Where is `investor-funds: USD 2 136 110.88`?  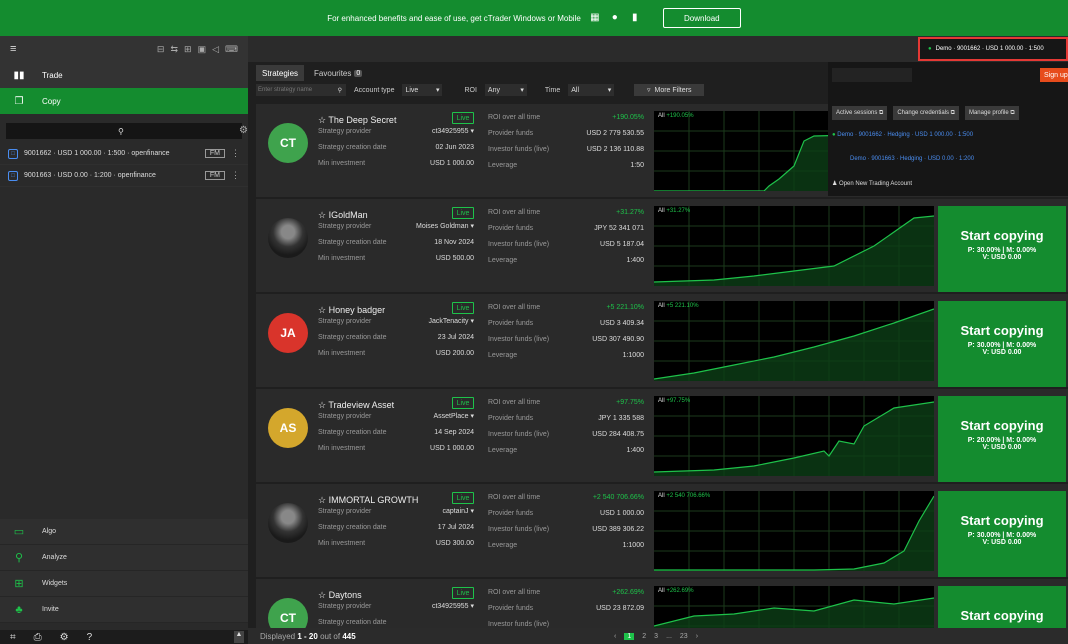
investor-funds: USD 2 136 110.88 is located at coordinates (615, 149).